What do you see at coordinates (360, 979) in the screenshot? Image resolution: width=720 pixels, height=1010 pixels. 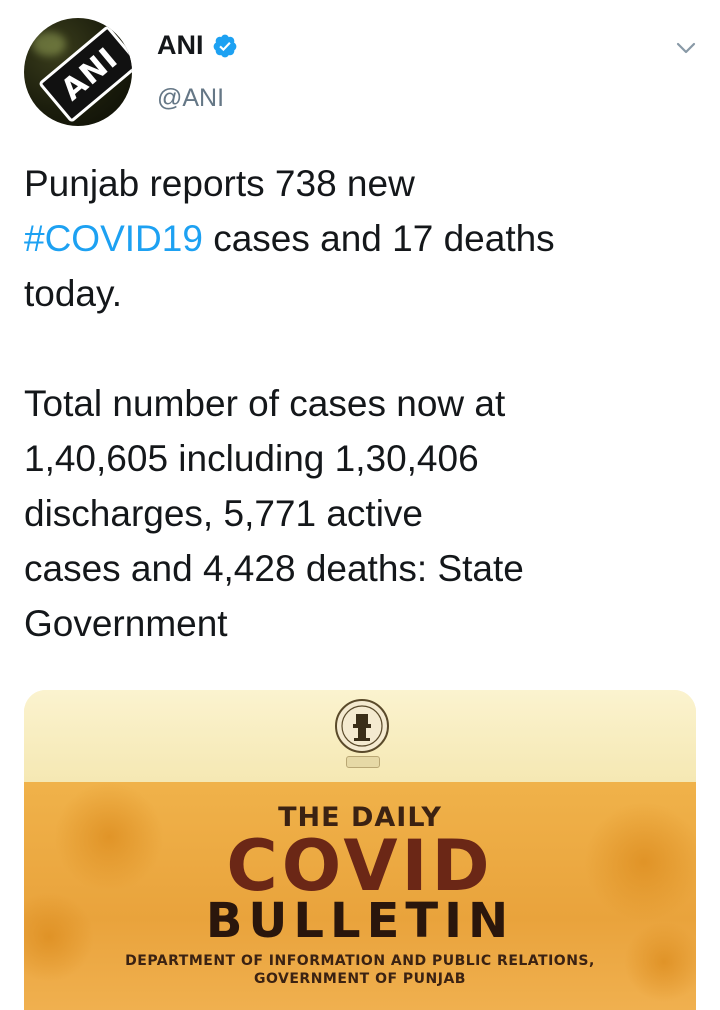 I see `media-department-line2: GOVERNMENT OF PUNJAB` at bounding box center [360, 979].